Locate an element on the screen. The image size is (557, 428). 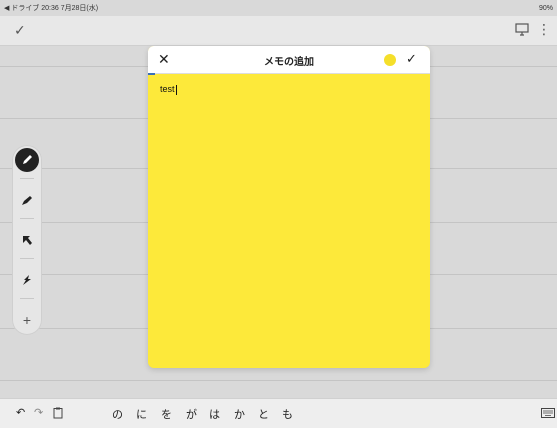
more-icon: ⋮ is located at coordinates (544, 29).